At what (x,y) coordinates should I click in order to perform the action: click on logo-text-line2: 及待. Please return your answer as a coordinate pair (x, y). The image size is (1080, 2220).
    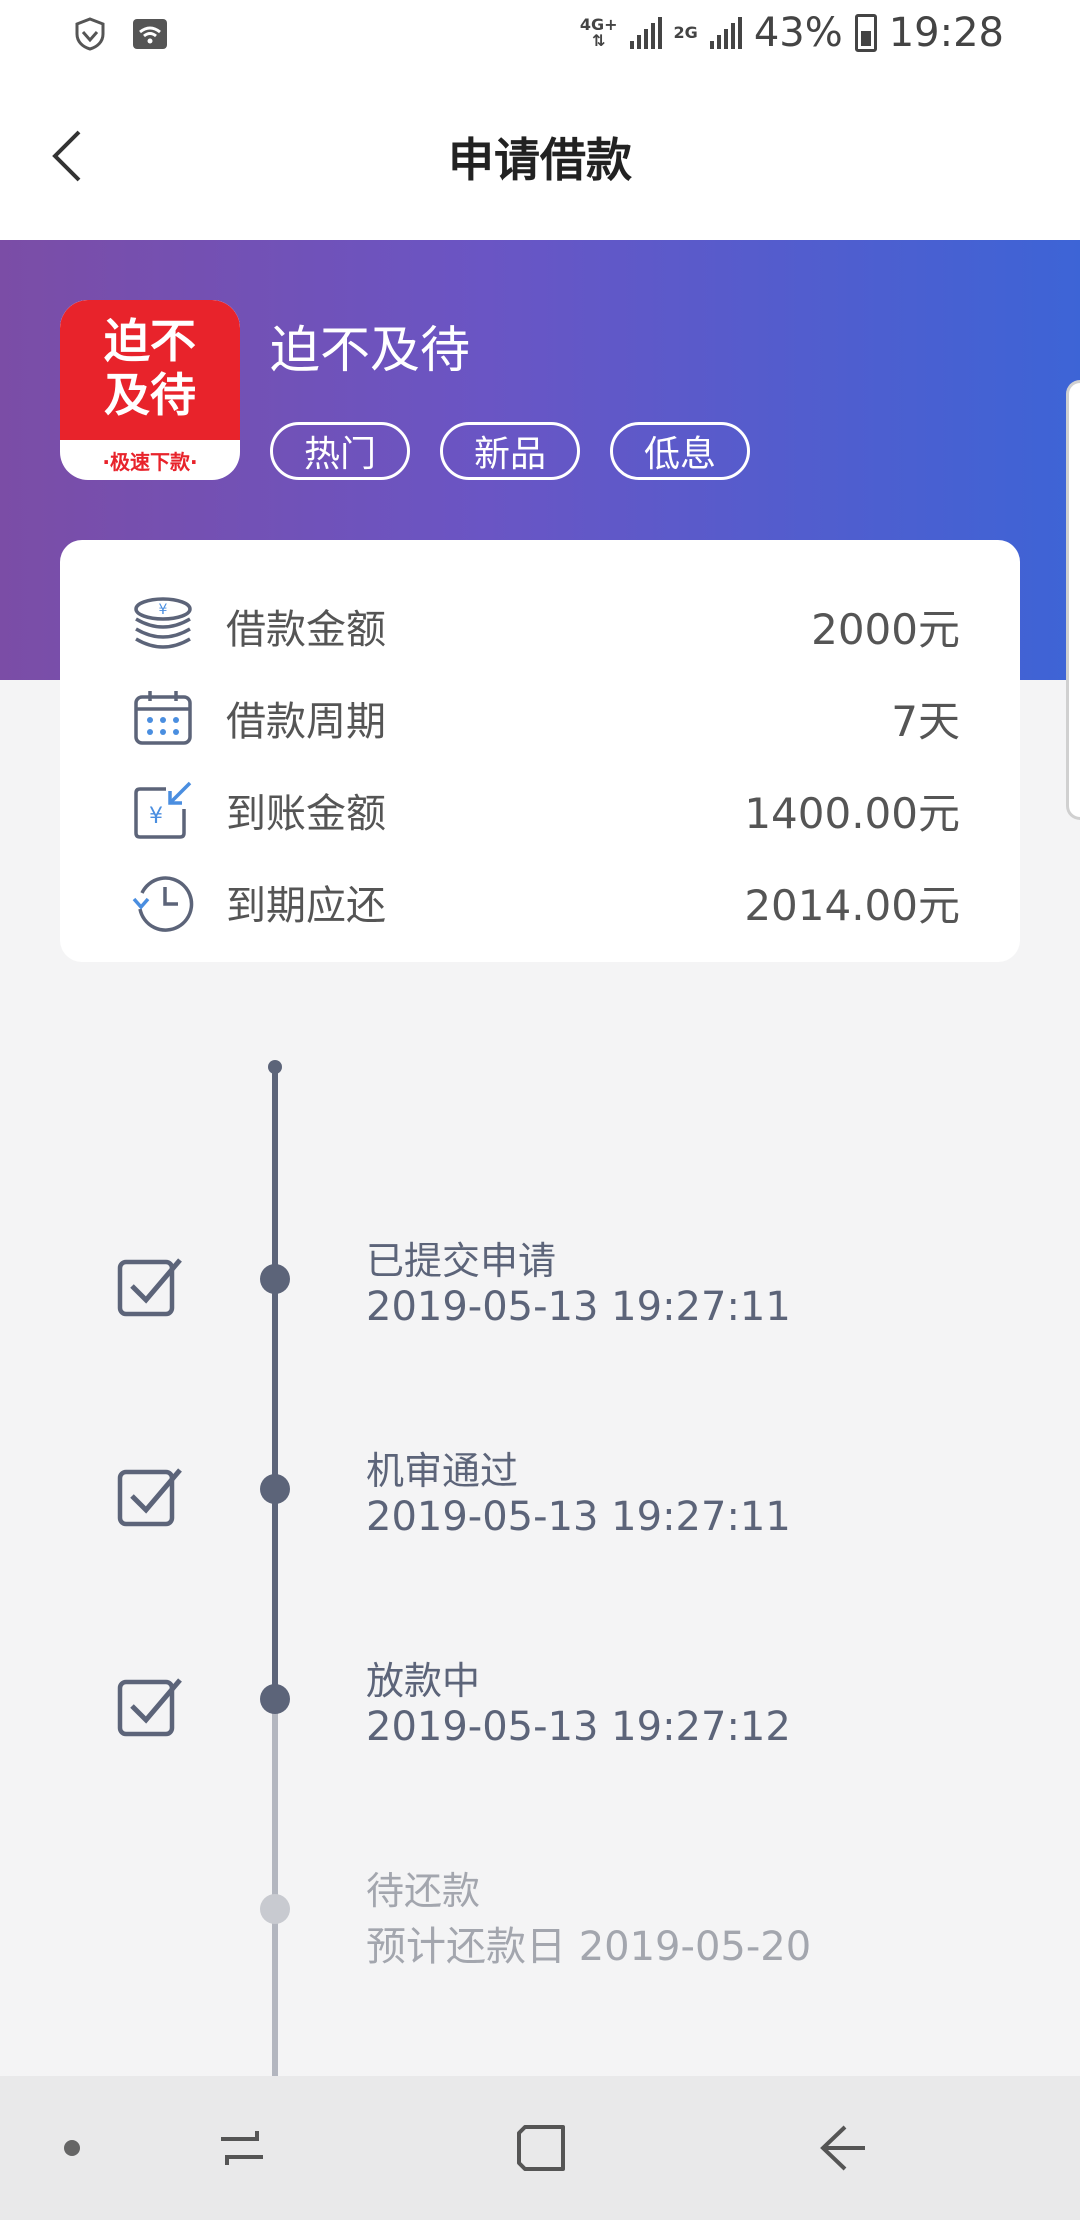
    Looking at the image, I should click on (150, 395).